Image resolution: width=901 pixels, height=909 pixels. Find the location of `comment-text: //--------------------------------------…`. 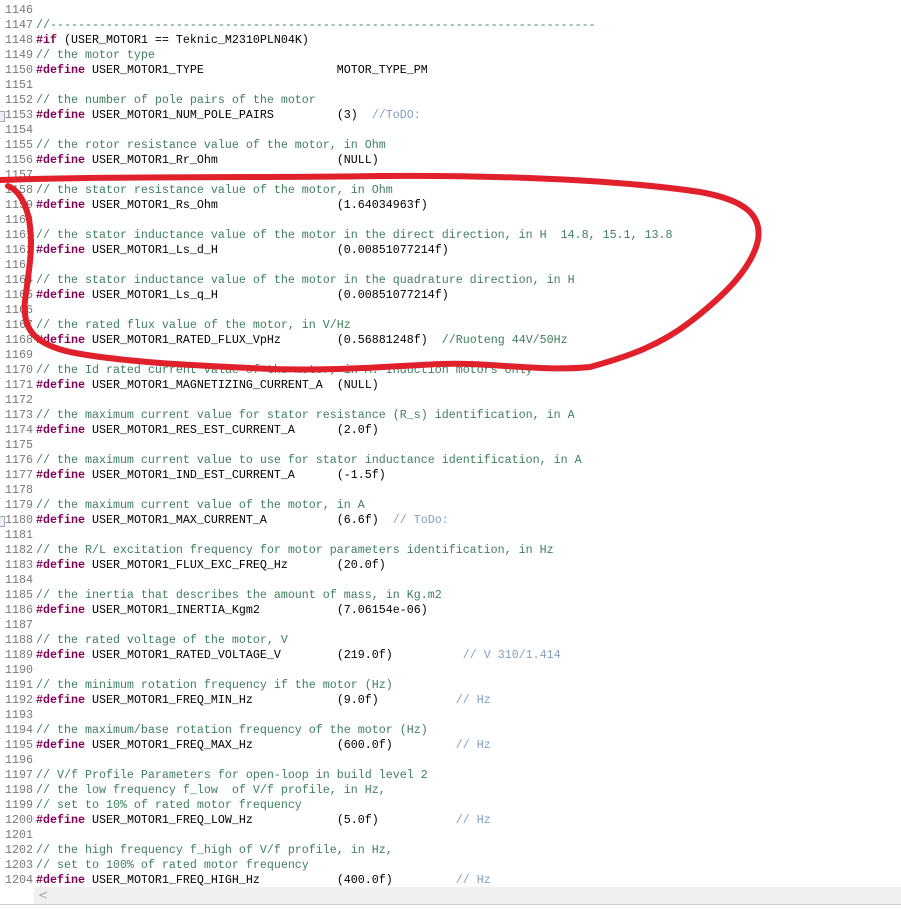

comment-text: //--------------------------------------… is located at coordinates (316, 25).